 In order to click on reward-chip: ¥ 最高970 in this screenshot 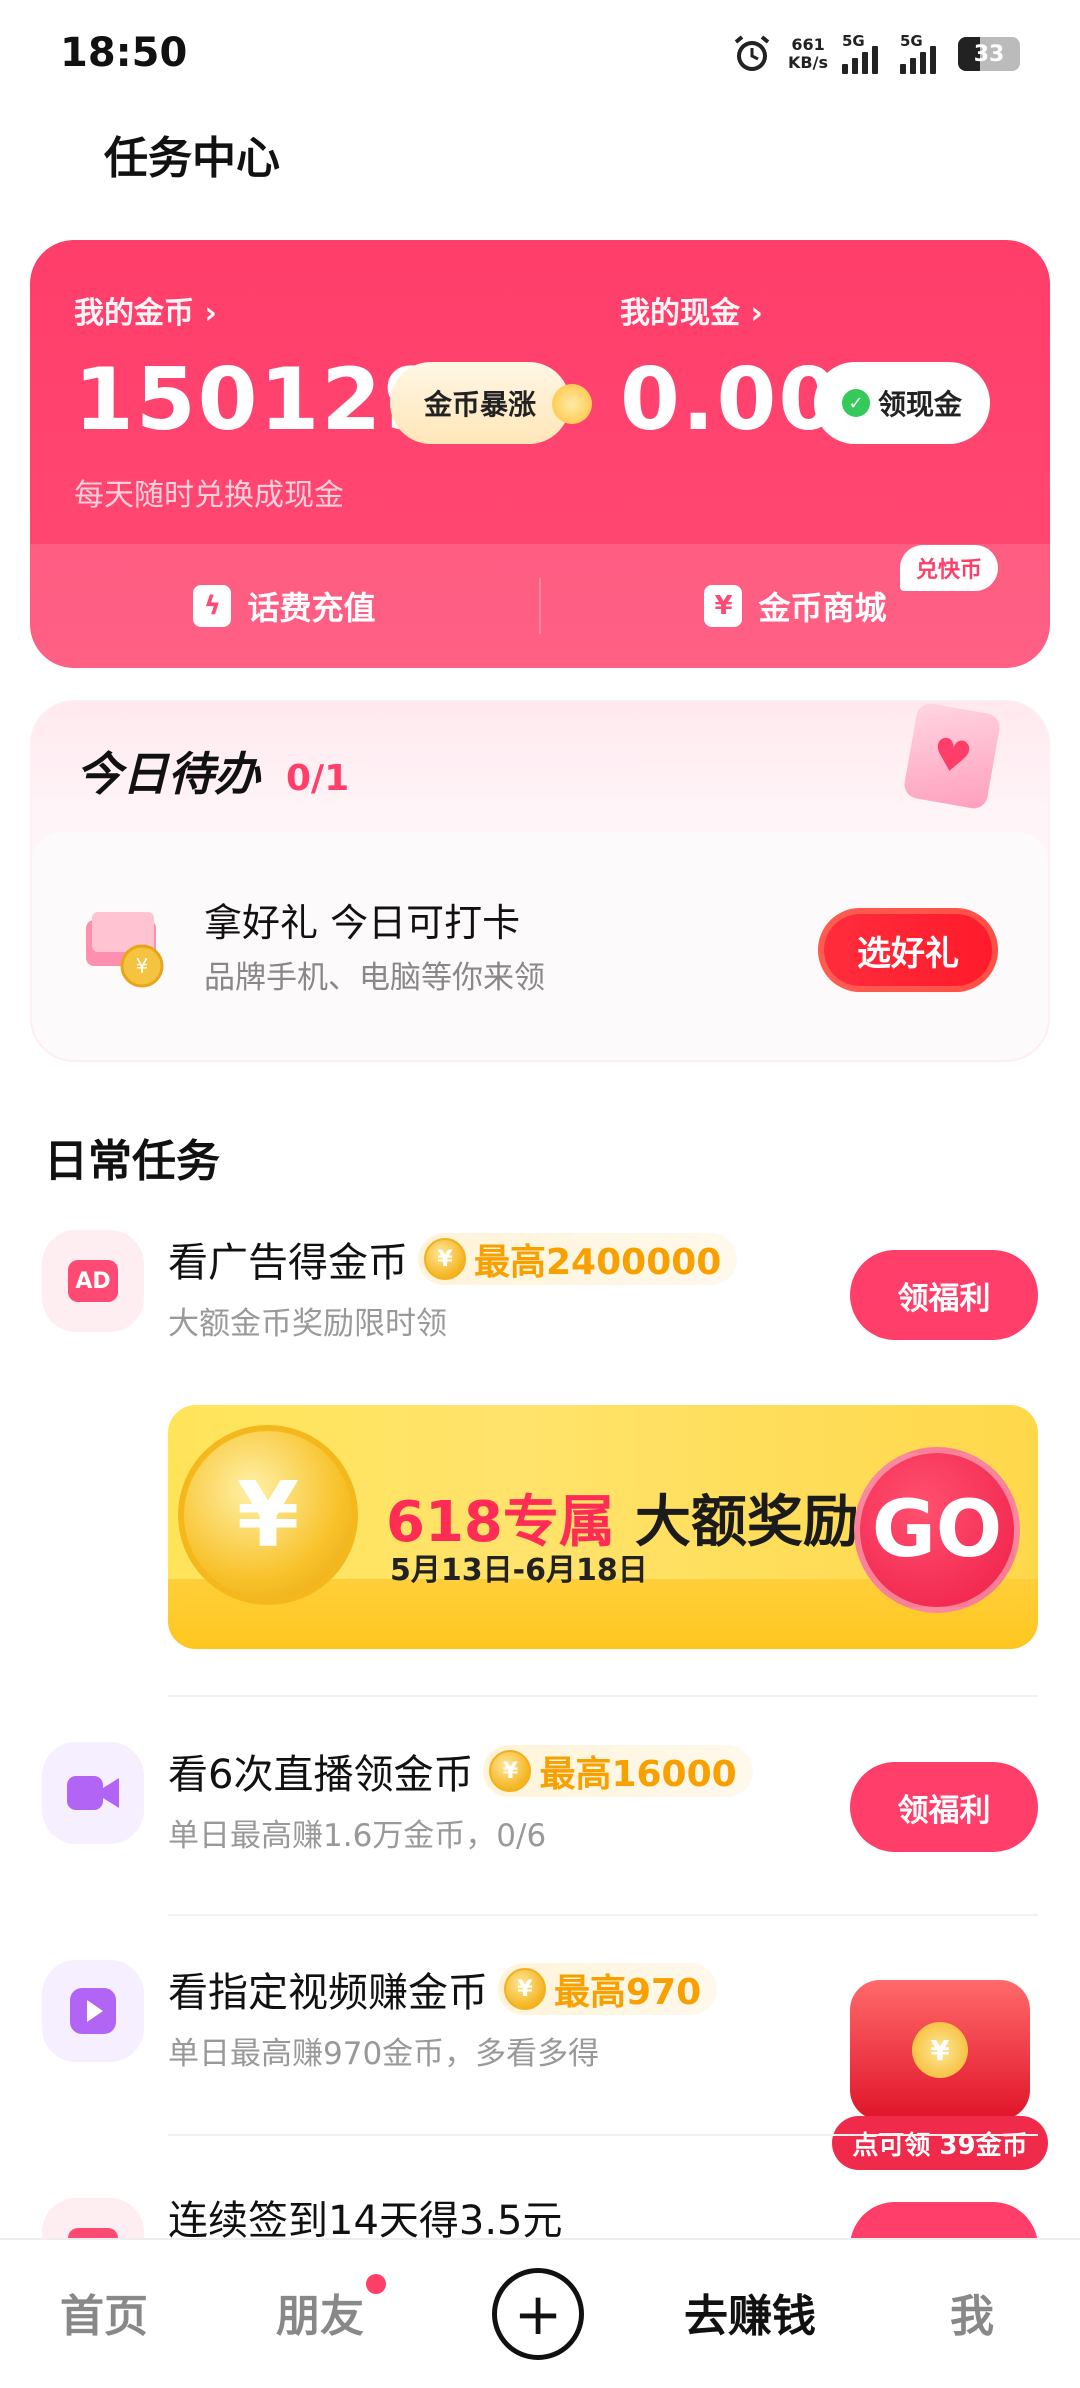, I will do `click(608, 1989)`.